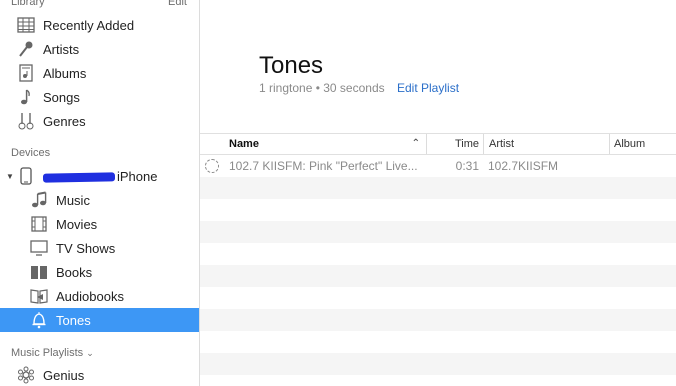 This screenshot has height=386, width=676. What do you see at coordinates (99, 272) in the screenshot?
I see `sidebar-item-books: Books` at bounding box center [99, 272].